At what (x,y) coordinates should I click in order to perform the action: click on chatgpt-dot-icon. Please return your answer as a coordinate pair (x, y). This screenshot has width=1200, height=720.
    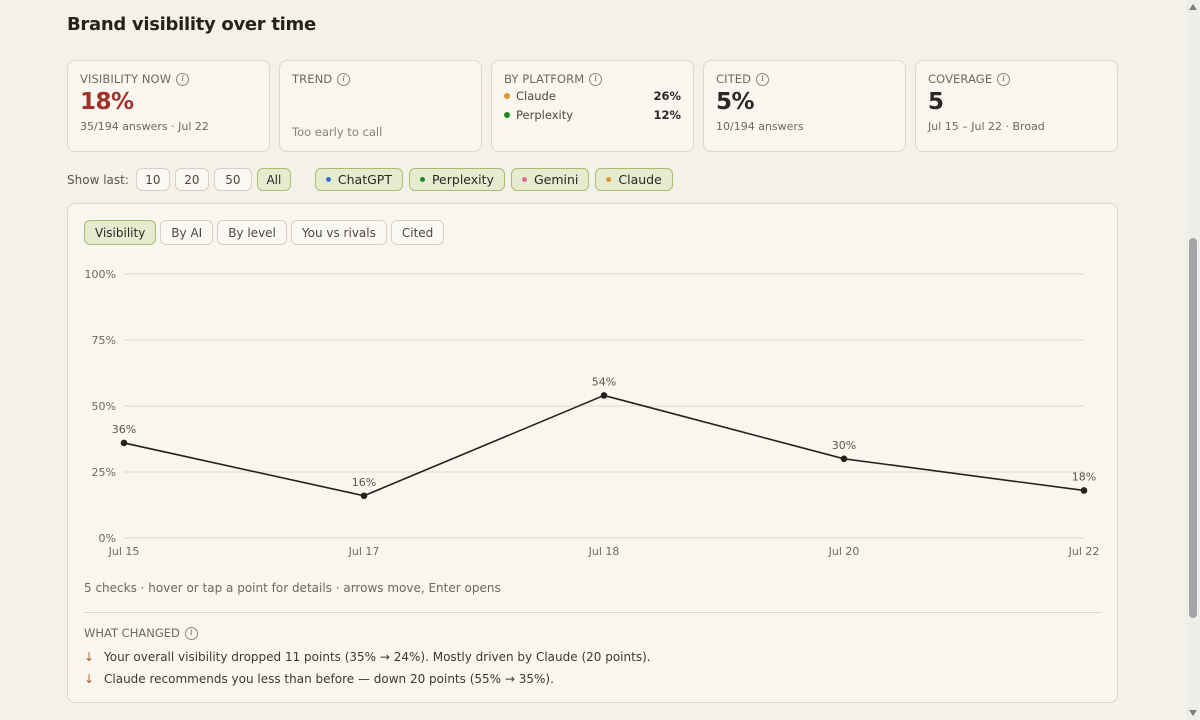
    Looking at the image, I should click on (328, 179).